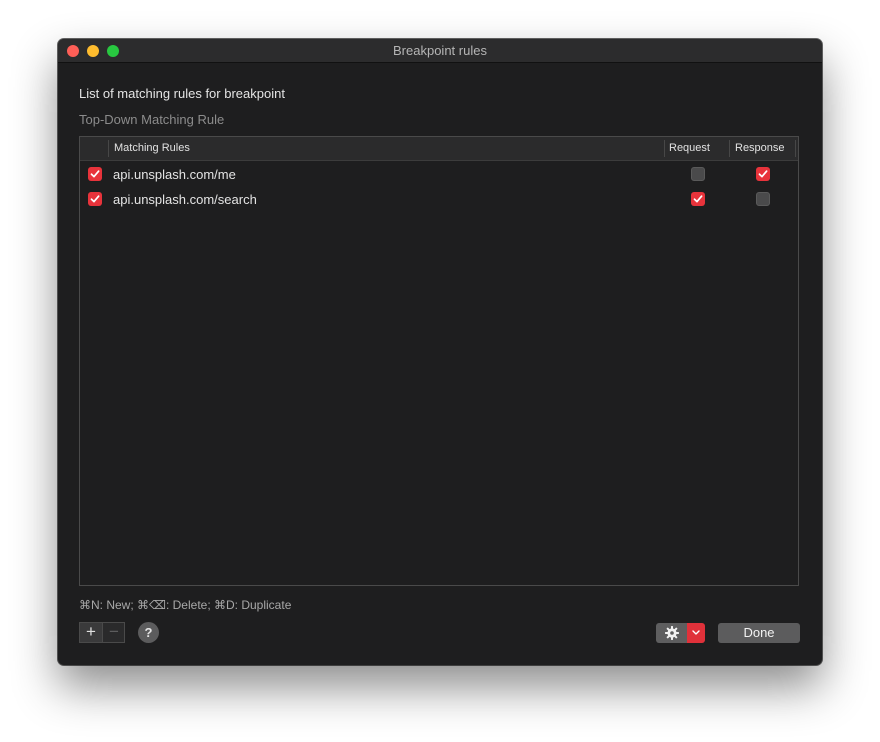  I want to click on done-button: Done, so click(759, 633).